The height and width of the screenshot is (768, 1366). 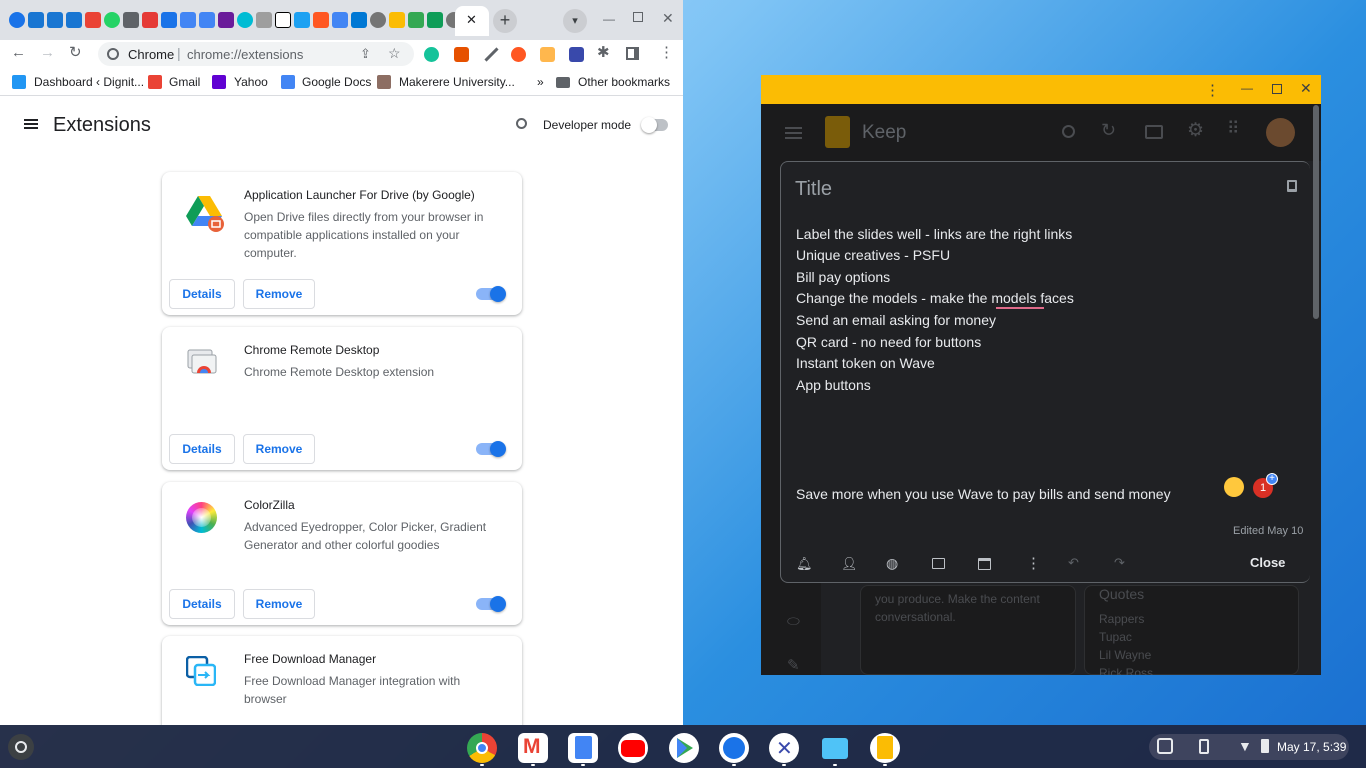 I want to click on avatar, so click(x=1280, y=132).